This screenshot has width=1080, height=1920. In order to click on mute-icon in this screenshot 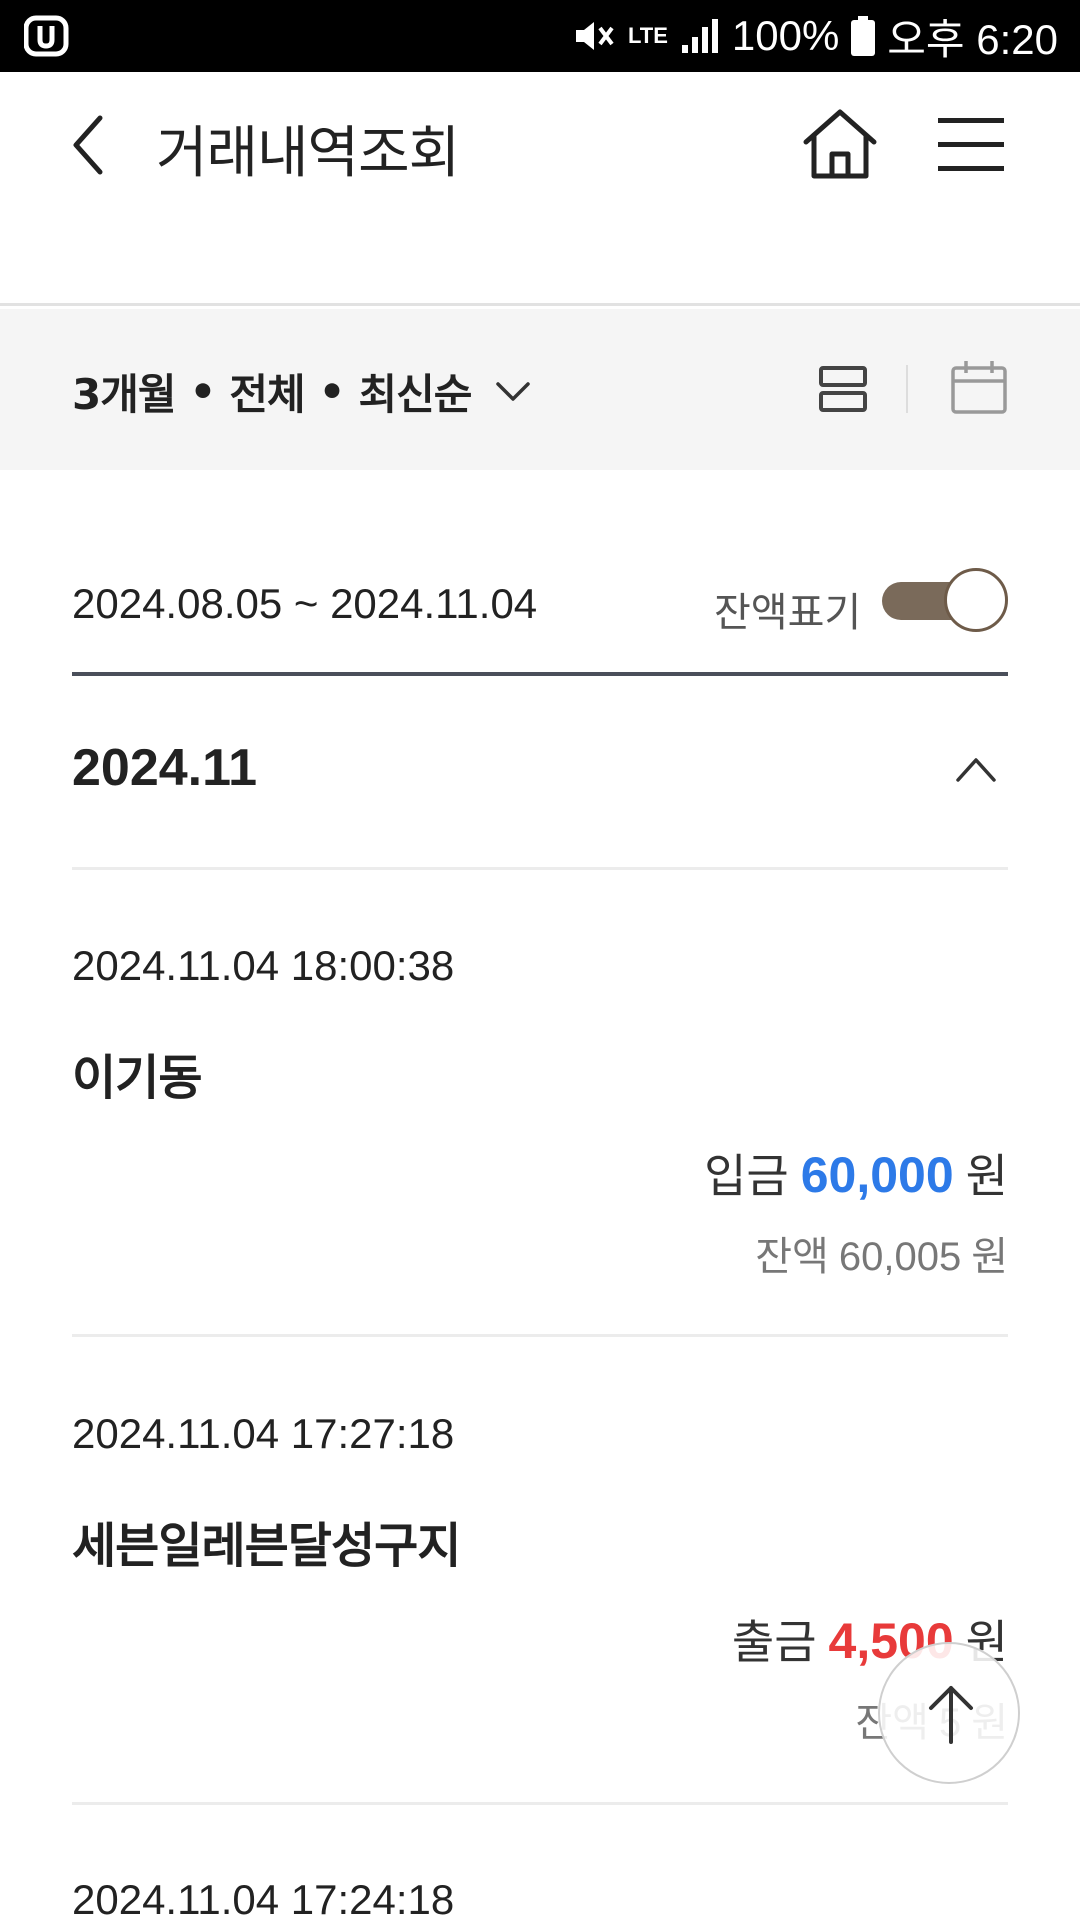, I will do `click(594, 36)`.